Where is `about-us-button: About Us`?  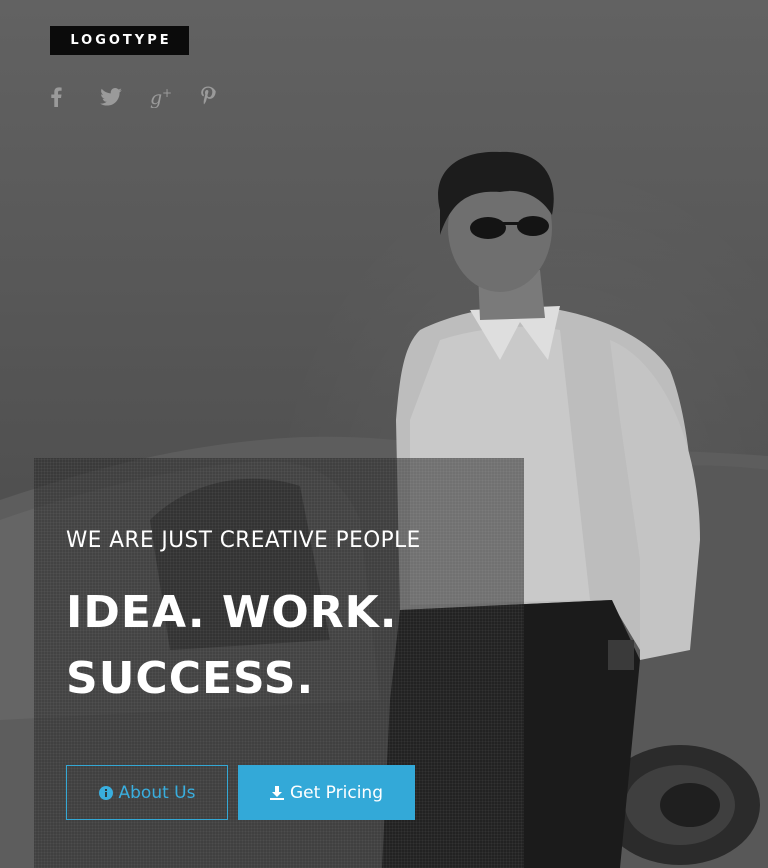
about-us-button: About Us is located at coordinates (147, 792).